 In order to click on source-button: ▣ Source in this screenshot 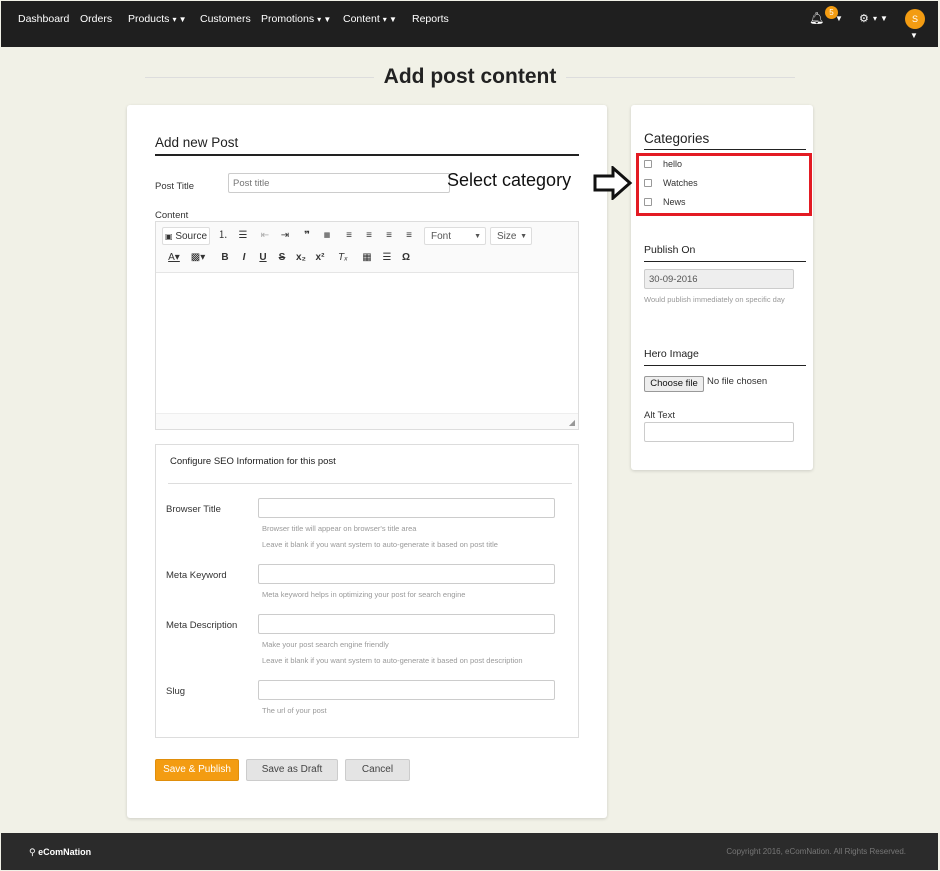, I will do `click(186, 236)`.